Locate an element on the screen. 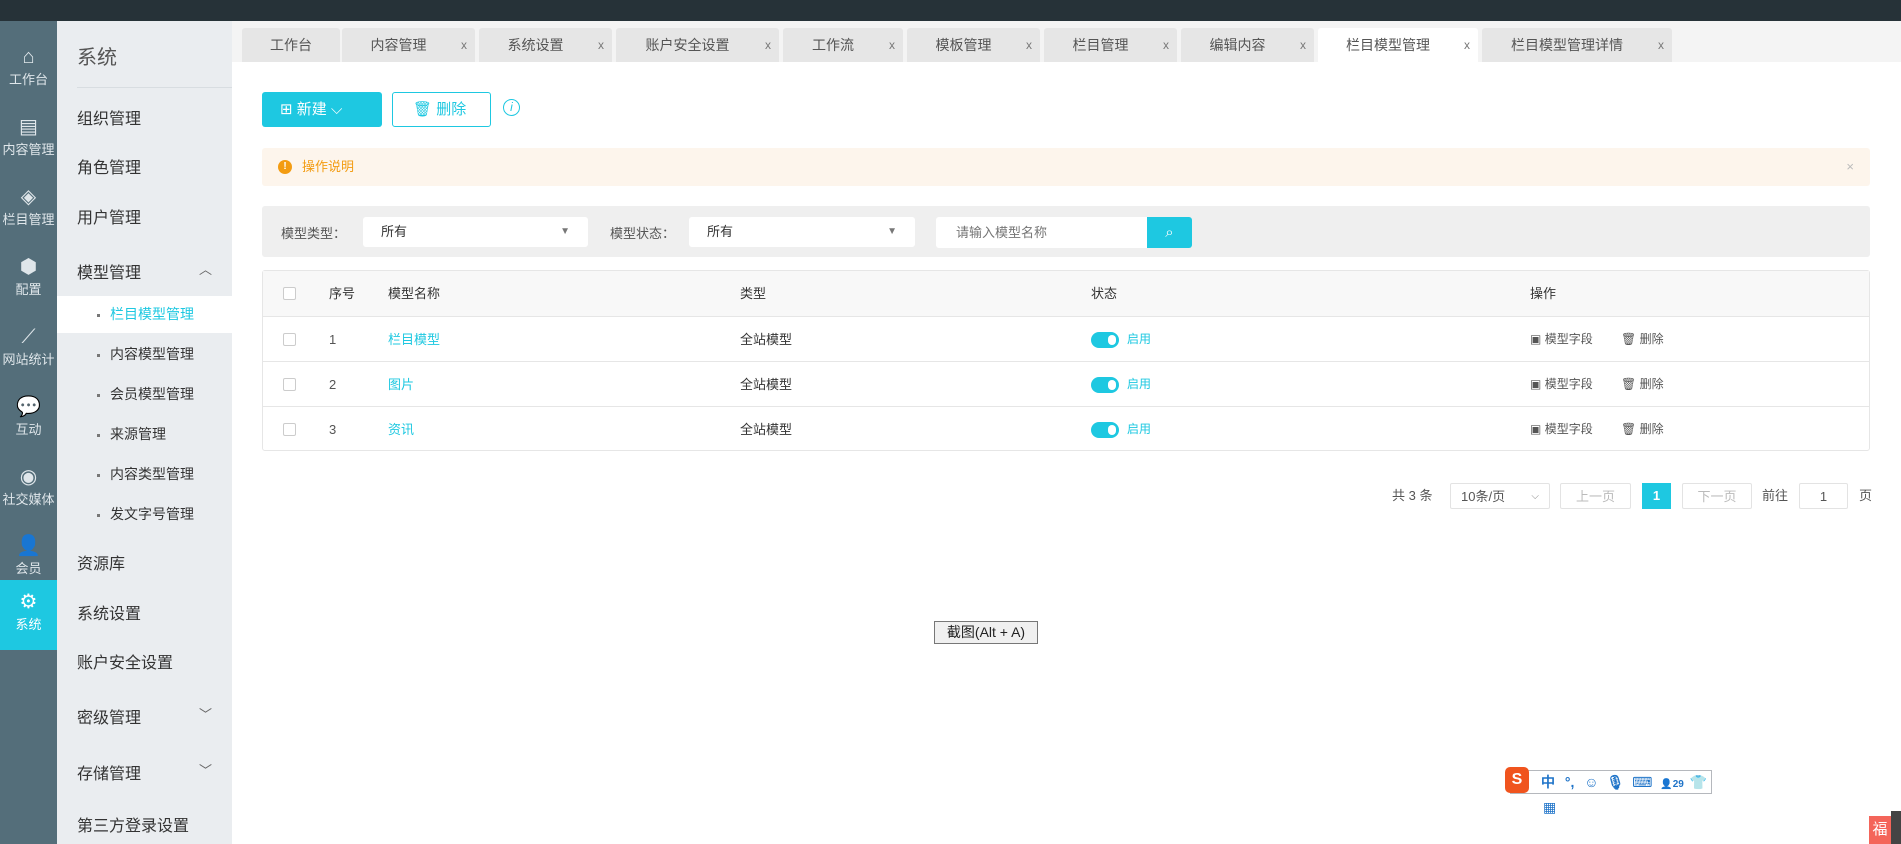 This screenshot has width=1901, height=844. close-icon: × is located at coordinates (1850, 167).